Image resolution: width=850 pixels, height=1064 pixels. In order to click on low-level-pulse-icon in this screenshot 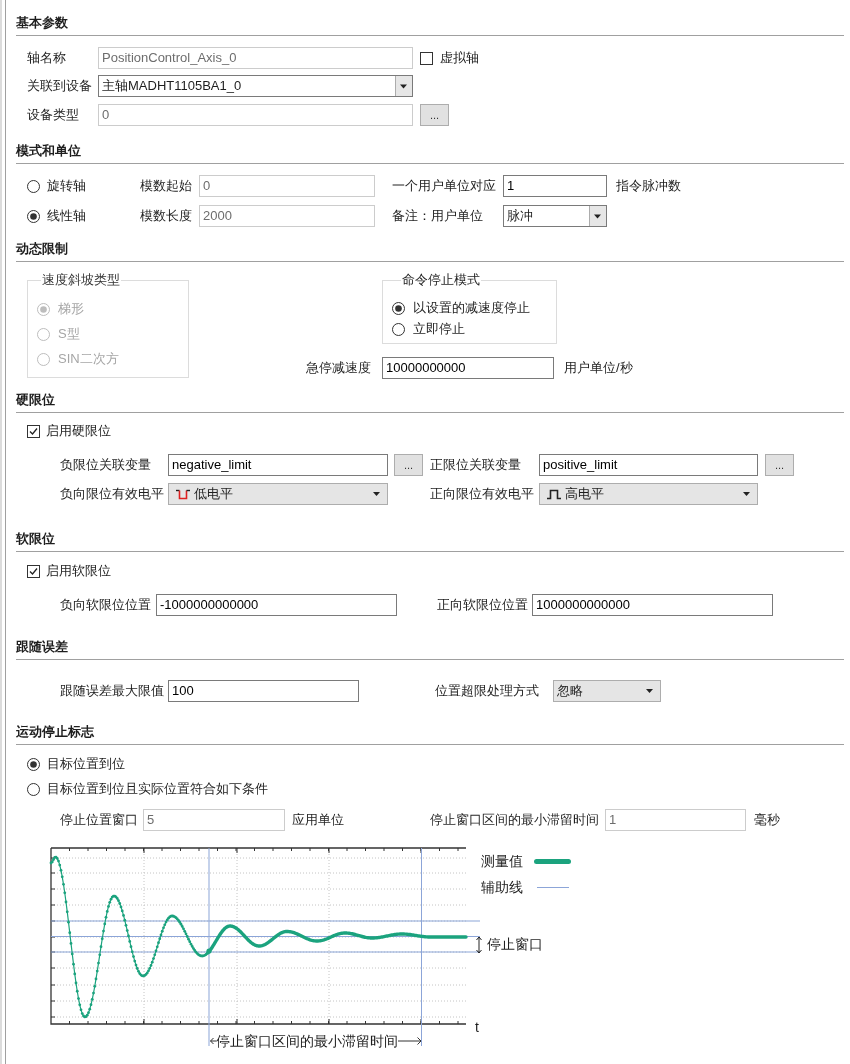, I will do `click(183, 494)`.